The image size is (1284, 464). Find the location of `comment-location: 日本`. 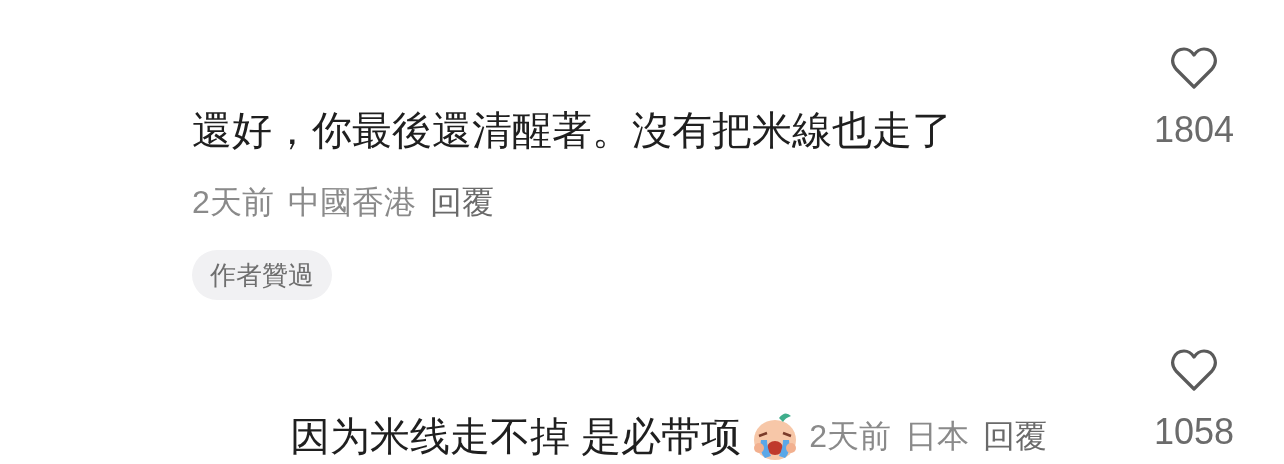

comment-location: 日本 is located at coordinates (936, 436).